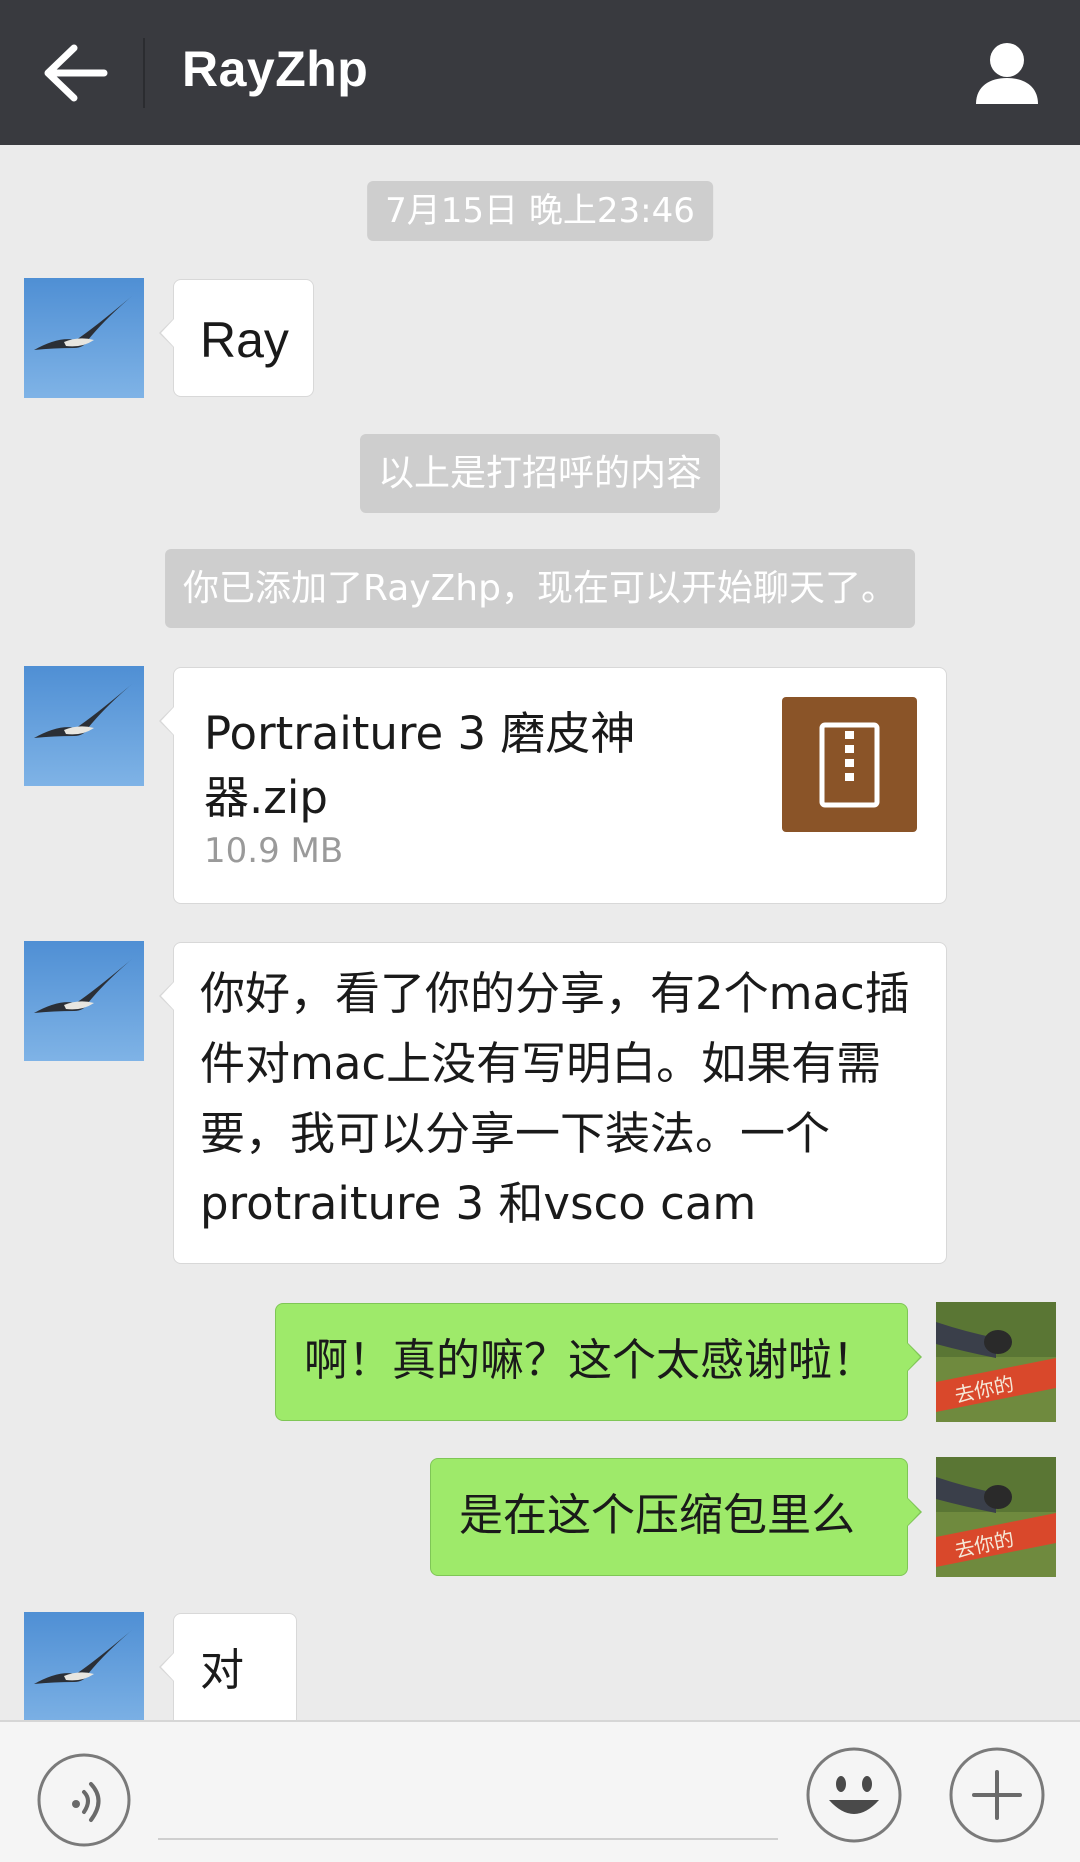 Image resolution: width=1080 pixels, height=1862 pixels. I want to click on message-text: 对, so click(222, 1670).